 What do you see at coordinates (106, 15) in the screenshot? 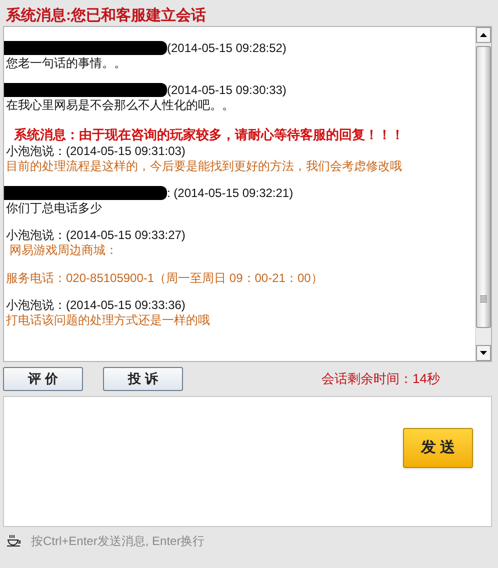
I see `window-title: 系统消息:您已和客服建立会话` at bounding box center [106, 15].